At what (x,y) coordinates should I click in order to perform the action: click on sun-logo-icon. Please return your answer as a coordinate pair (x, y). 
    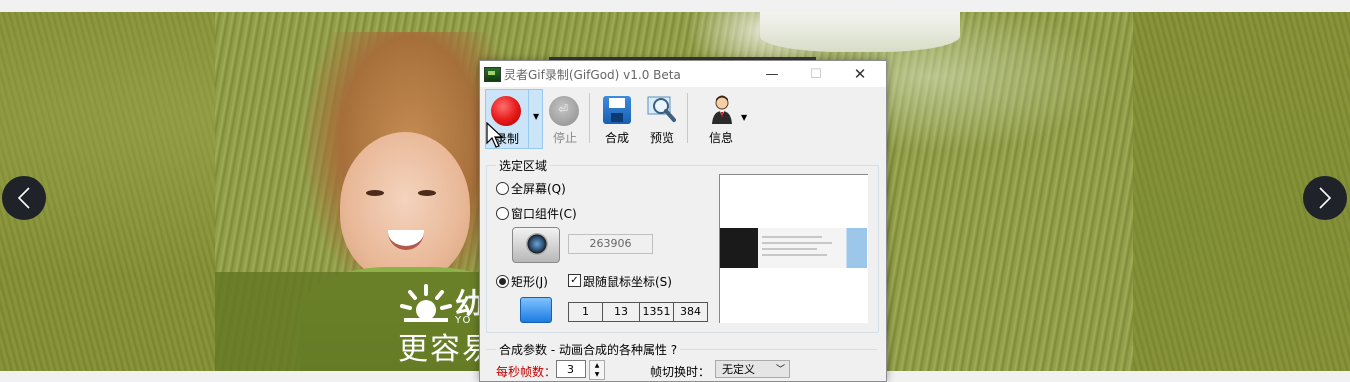
    Looking at the image, I should click on (426, 303).